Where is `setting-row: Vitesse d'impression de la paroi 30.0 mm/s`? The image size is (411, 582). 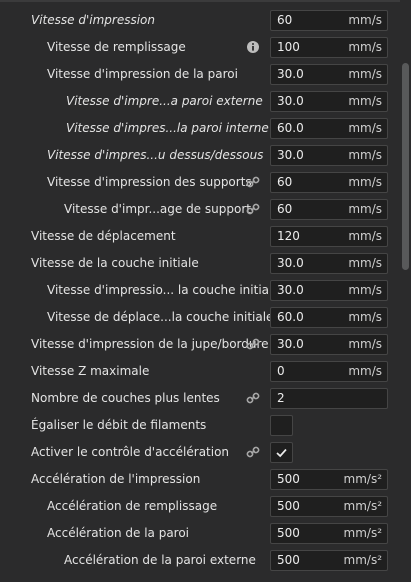 setting-row: Vitesse d'impression de la paroi 30.0 mm/s is located at coordinates (200, 74).